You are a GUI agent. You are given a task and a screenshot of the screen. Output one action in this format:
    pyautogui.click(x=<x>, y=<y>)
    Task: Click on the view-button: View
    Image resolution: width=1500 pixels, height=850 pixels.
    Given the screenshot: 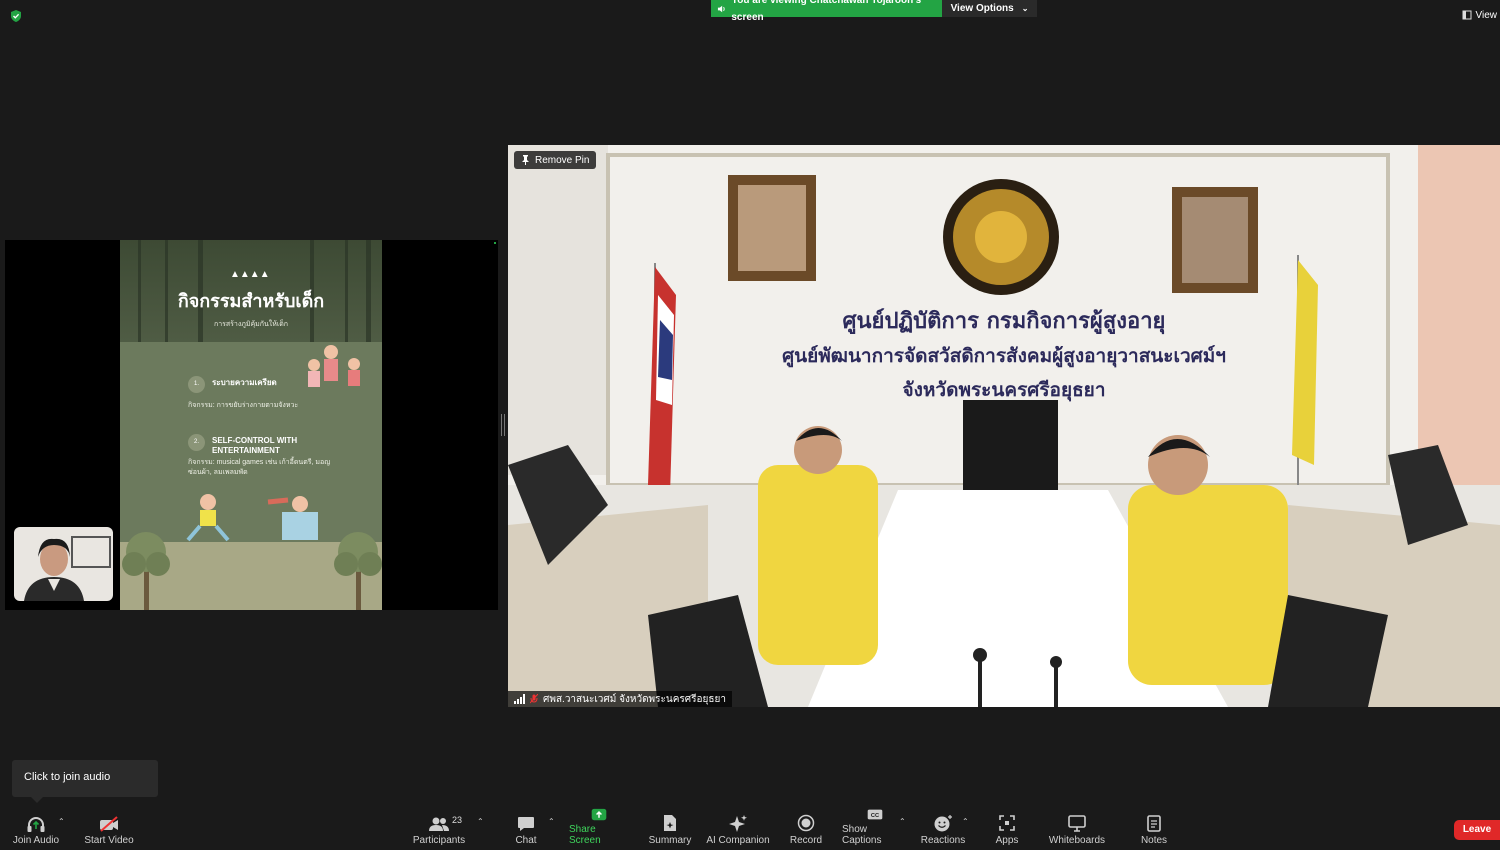 What is the action you would take?
    pyautogui.click(x=1481, y=15)
    